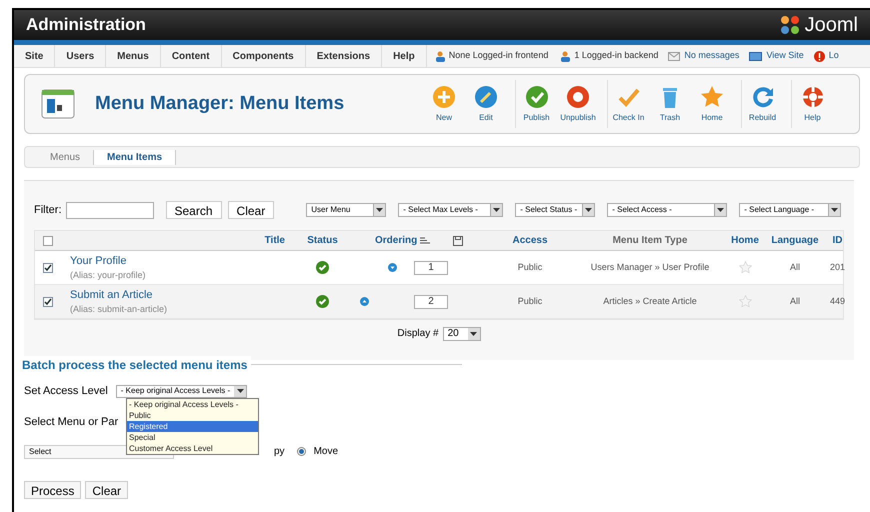 The image size is (870, 512). I want to click on column-header: Title, so click(274, 240).